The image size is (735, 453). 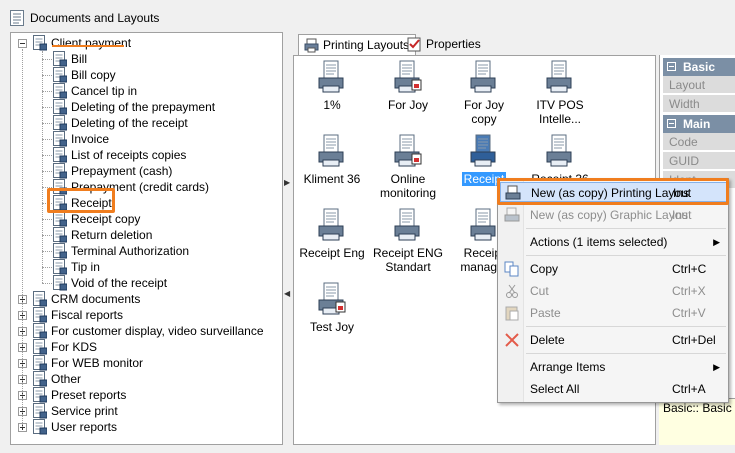 I want to click on menu-item-actions-1-items-selected: Actions (1 items selected) ▶, so click(x=614, y=242).